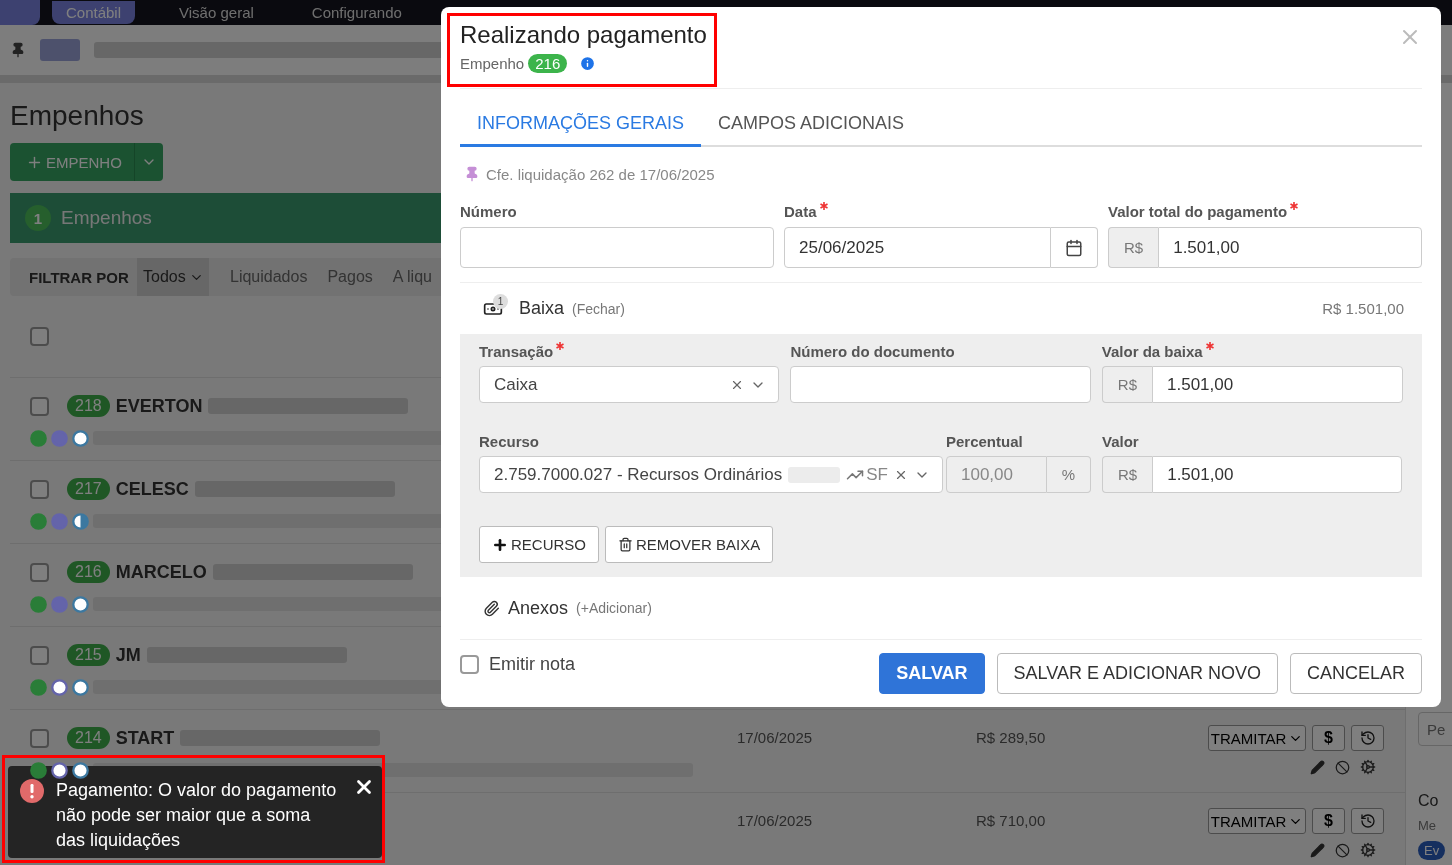 The width and height of the screenshot is (1452, 865). What do you see at coordinates (1011, 738) in the screenshot?
I see `amount-cell-text: R$ 289,50` at bounding box center [1011, 738].